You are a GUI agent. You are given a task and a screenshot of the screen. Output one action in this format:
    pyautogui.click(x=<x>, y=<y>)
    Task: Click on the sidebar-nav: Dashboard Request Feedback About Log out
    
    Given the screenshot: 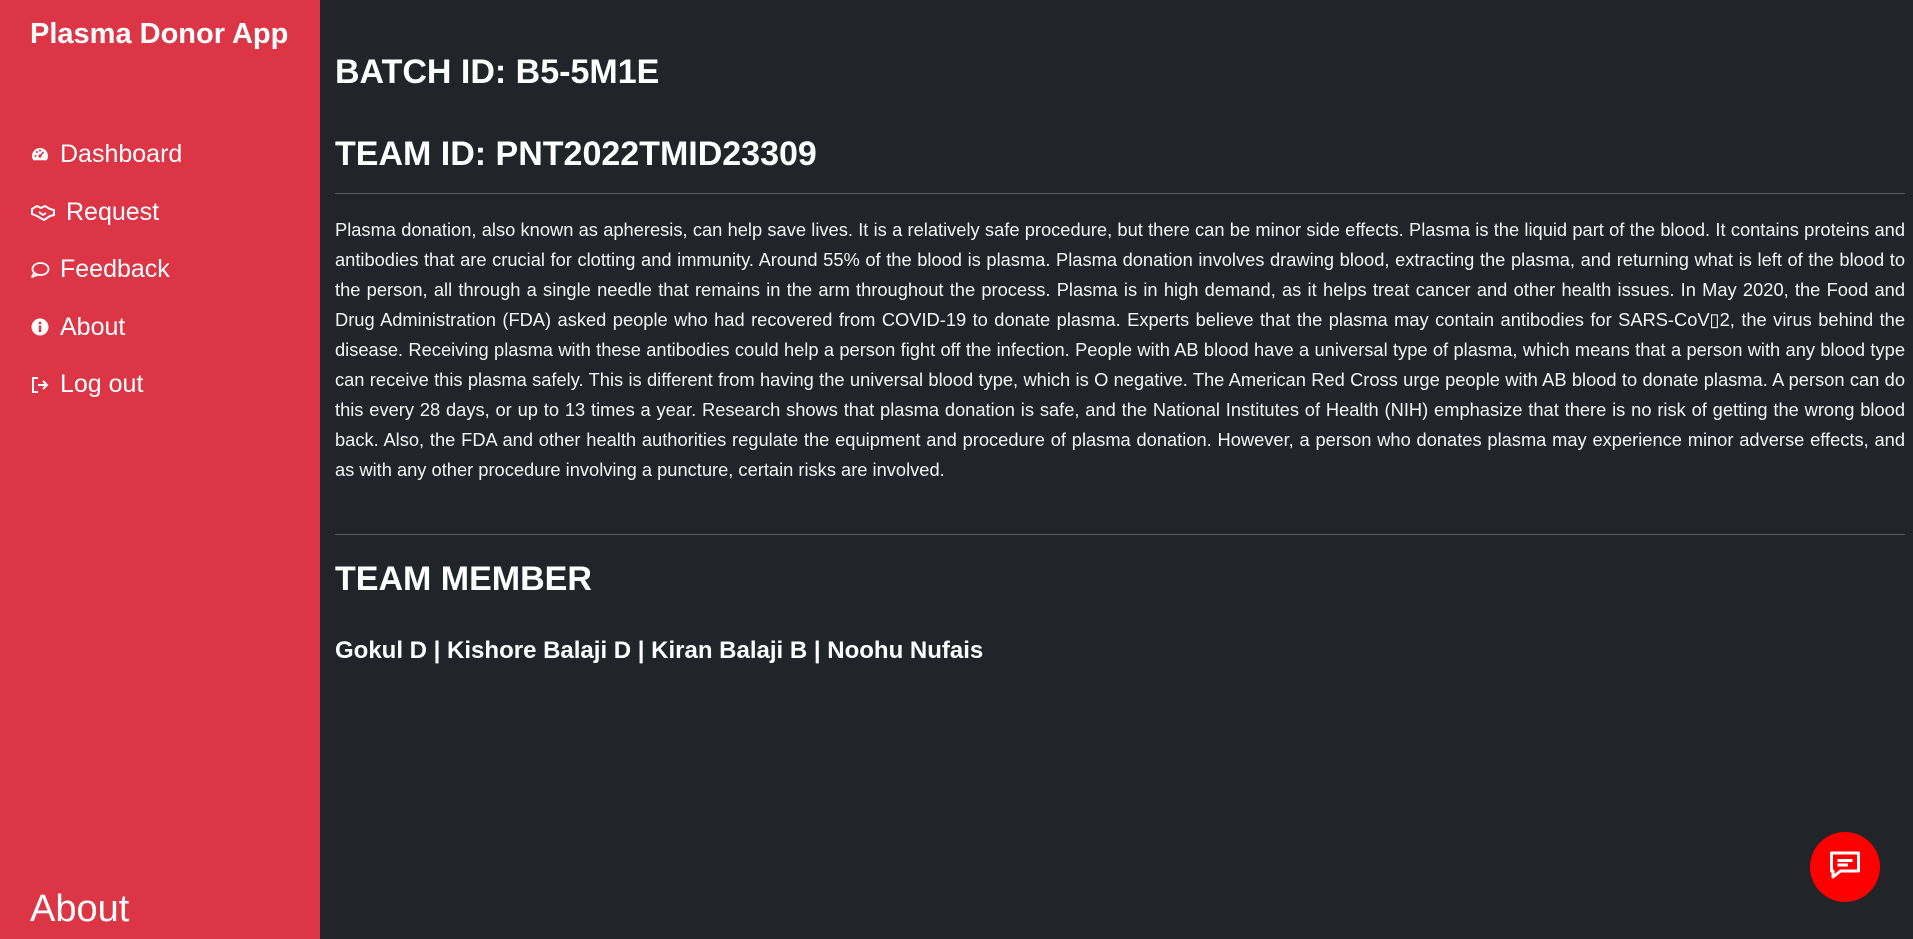 What is the action you would take?
    pyautogui.click(x=106, y=270)
    